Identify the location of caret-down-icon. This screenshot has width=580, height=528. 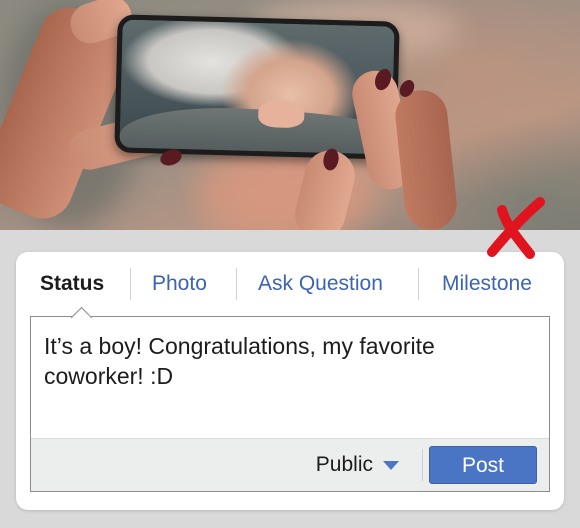
(391, 465).